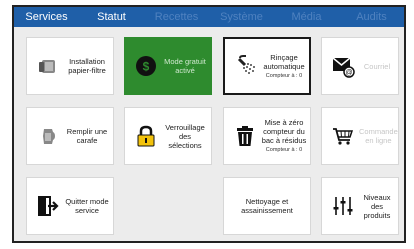 Image resolution: width=414 pixels, height=249 pixels. What do you see at coordinates (87, 66) in the screenshot?
I see `installation-filter-label: Installation papier-filtre` at bounding box center [87, 66].